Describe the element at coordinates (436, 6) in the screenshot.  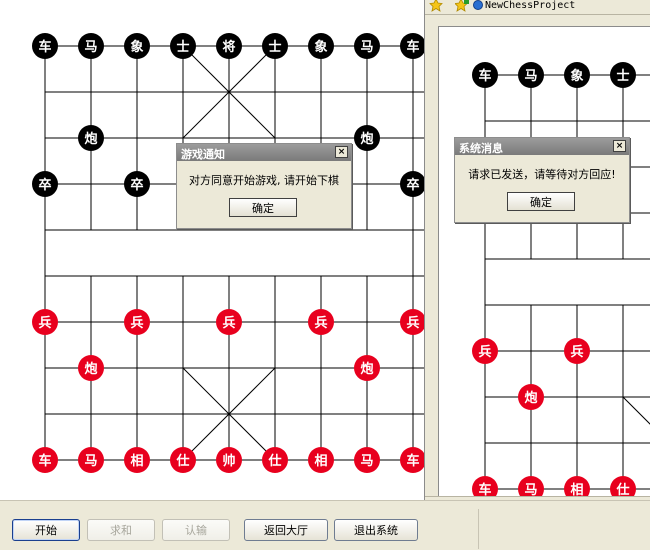
I see `favorites-star-icon` at that location.